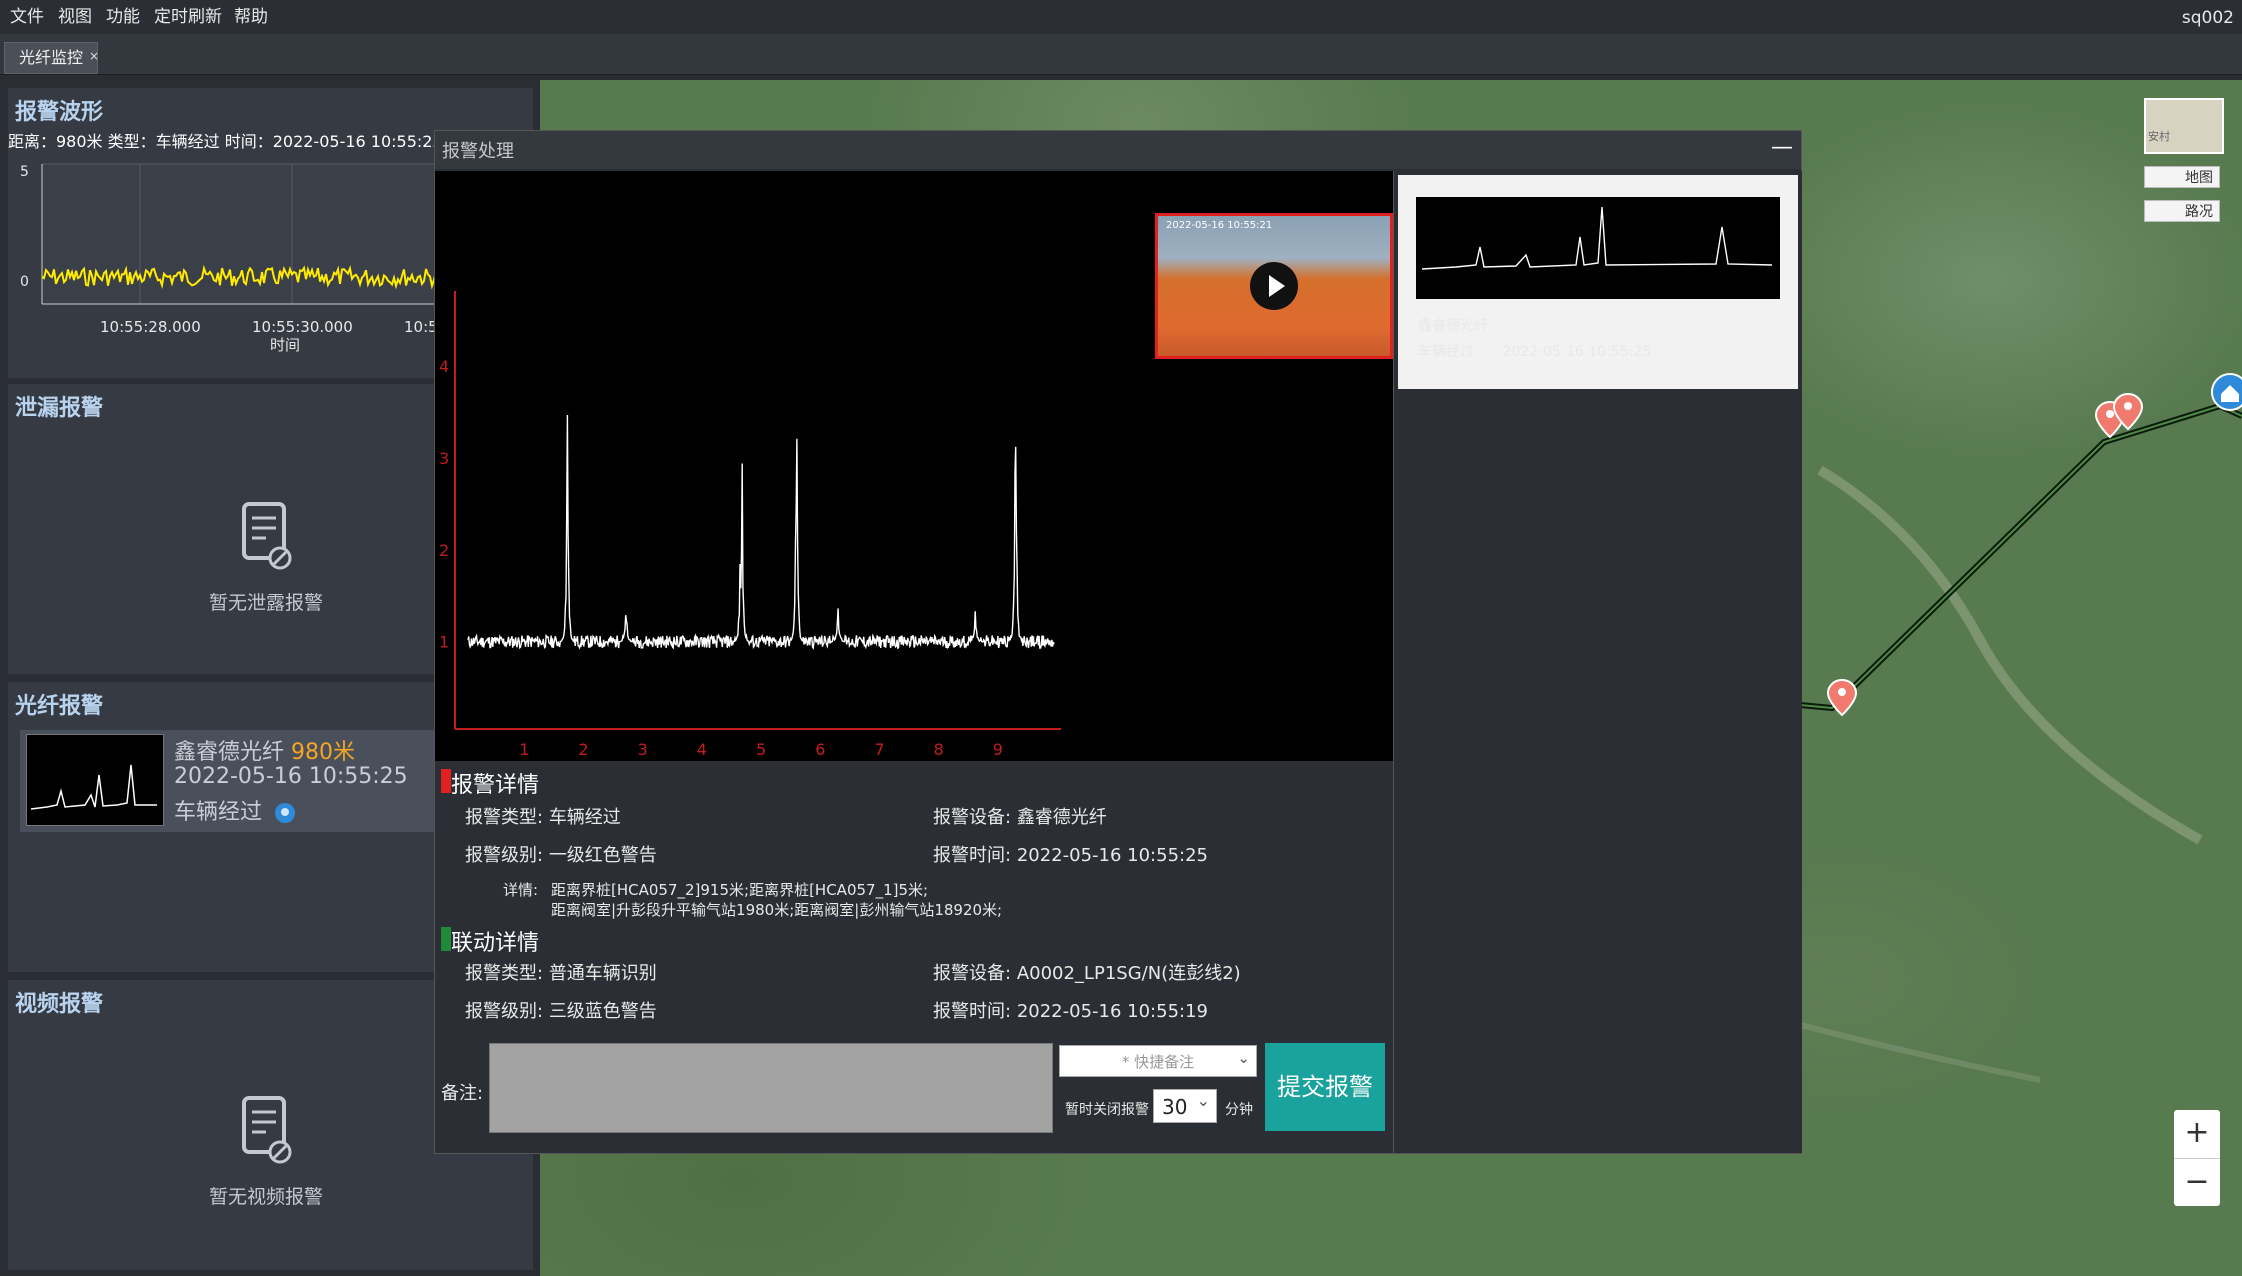 The image size is (2242, 1276). What do you see at coordinates (643, 749) in the screenshot?
I see `chart-xtick: 3` at bounding box center [643, 749].